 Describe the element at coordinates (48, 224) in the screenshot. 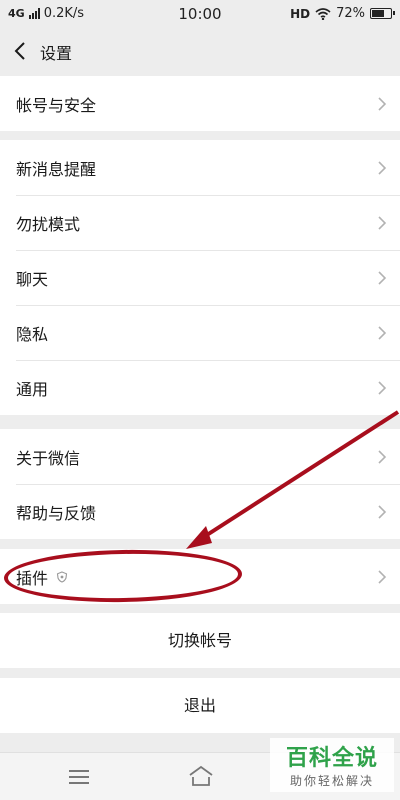

I see `settings-item-label: 勿扰模式` at that location.